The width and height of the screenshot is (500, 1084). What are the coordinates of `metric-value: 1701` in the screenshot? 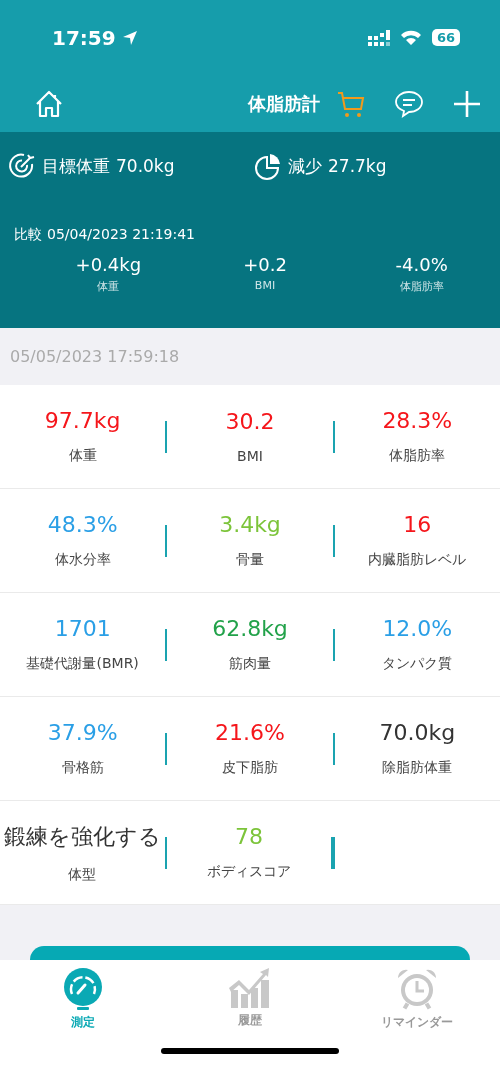 It's located at (82, 628).